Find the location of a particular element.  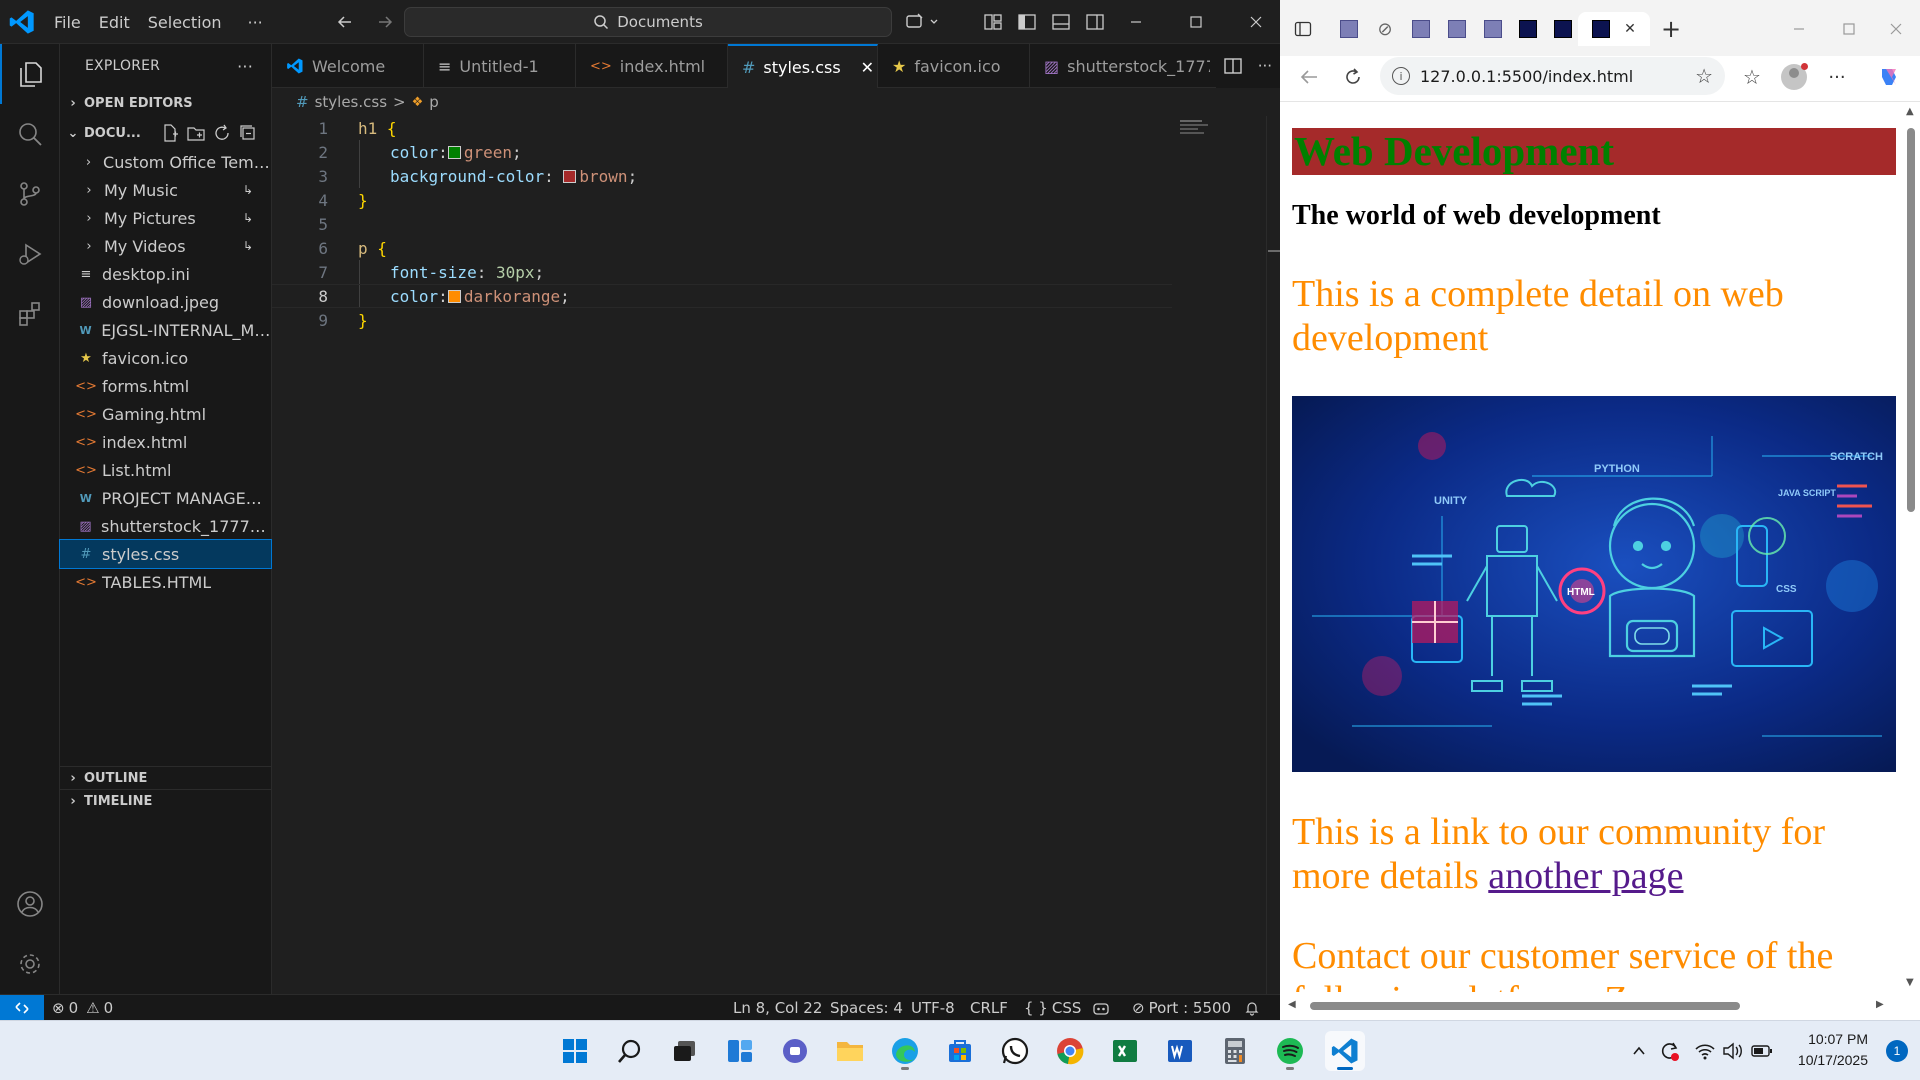

explorer-files-icon is located at coordinates (30, 74).